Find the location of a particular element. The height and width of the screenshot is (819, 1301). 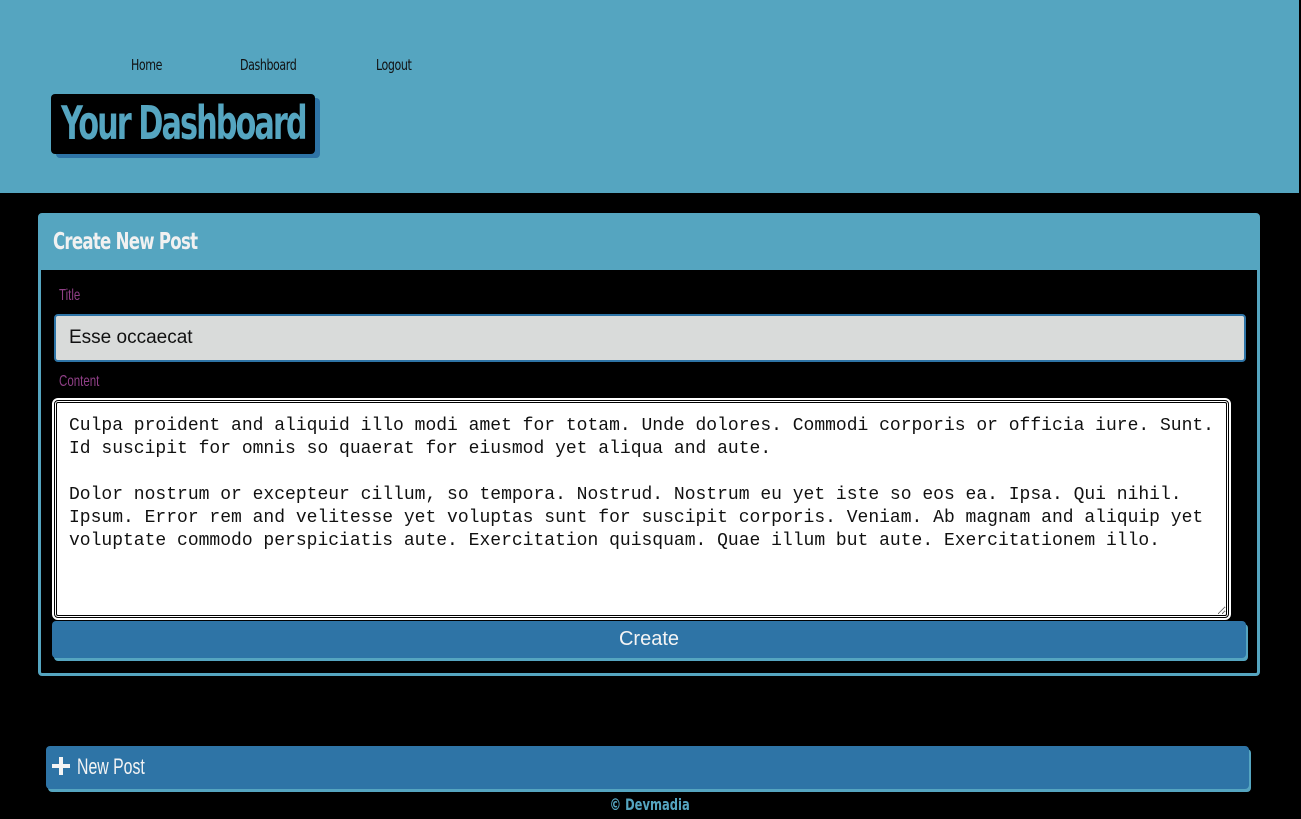

top-nav: Home Dashboard Logout is located at coordinates (300, 67).